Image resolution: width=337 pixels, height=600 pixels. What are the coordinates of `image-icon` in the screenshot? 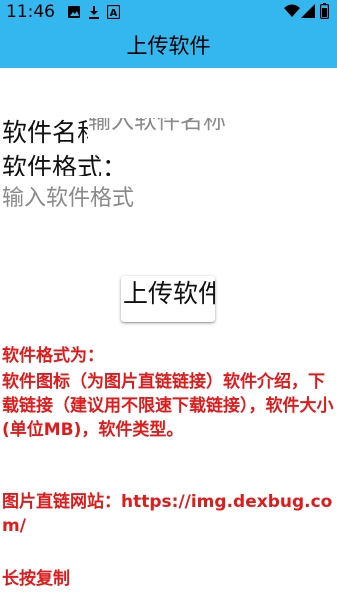 It's located at (74, 12).